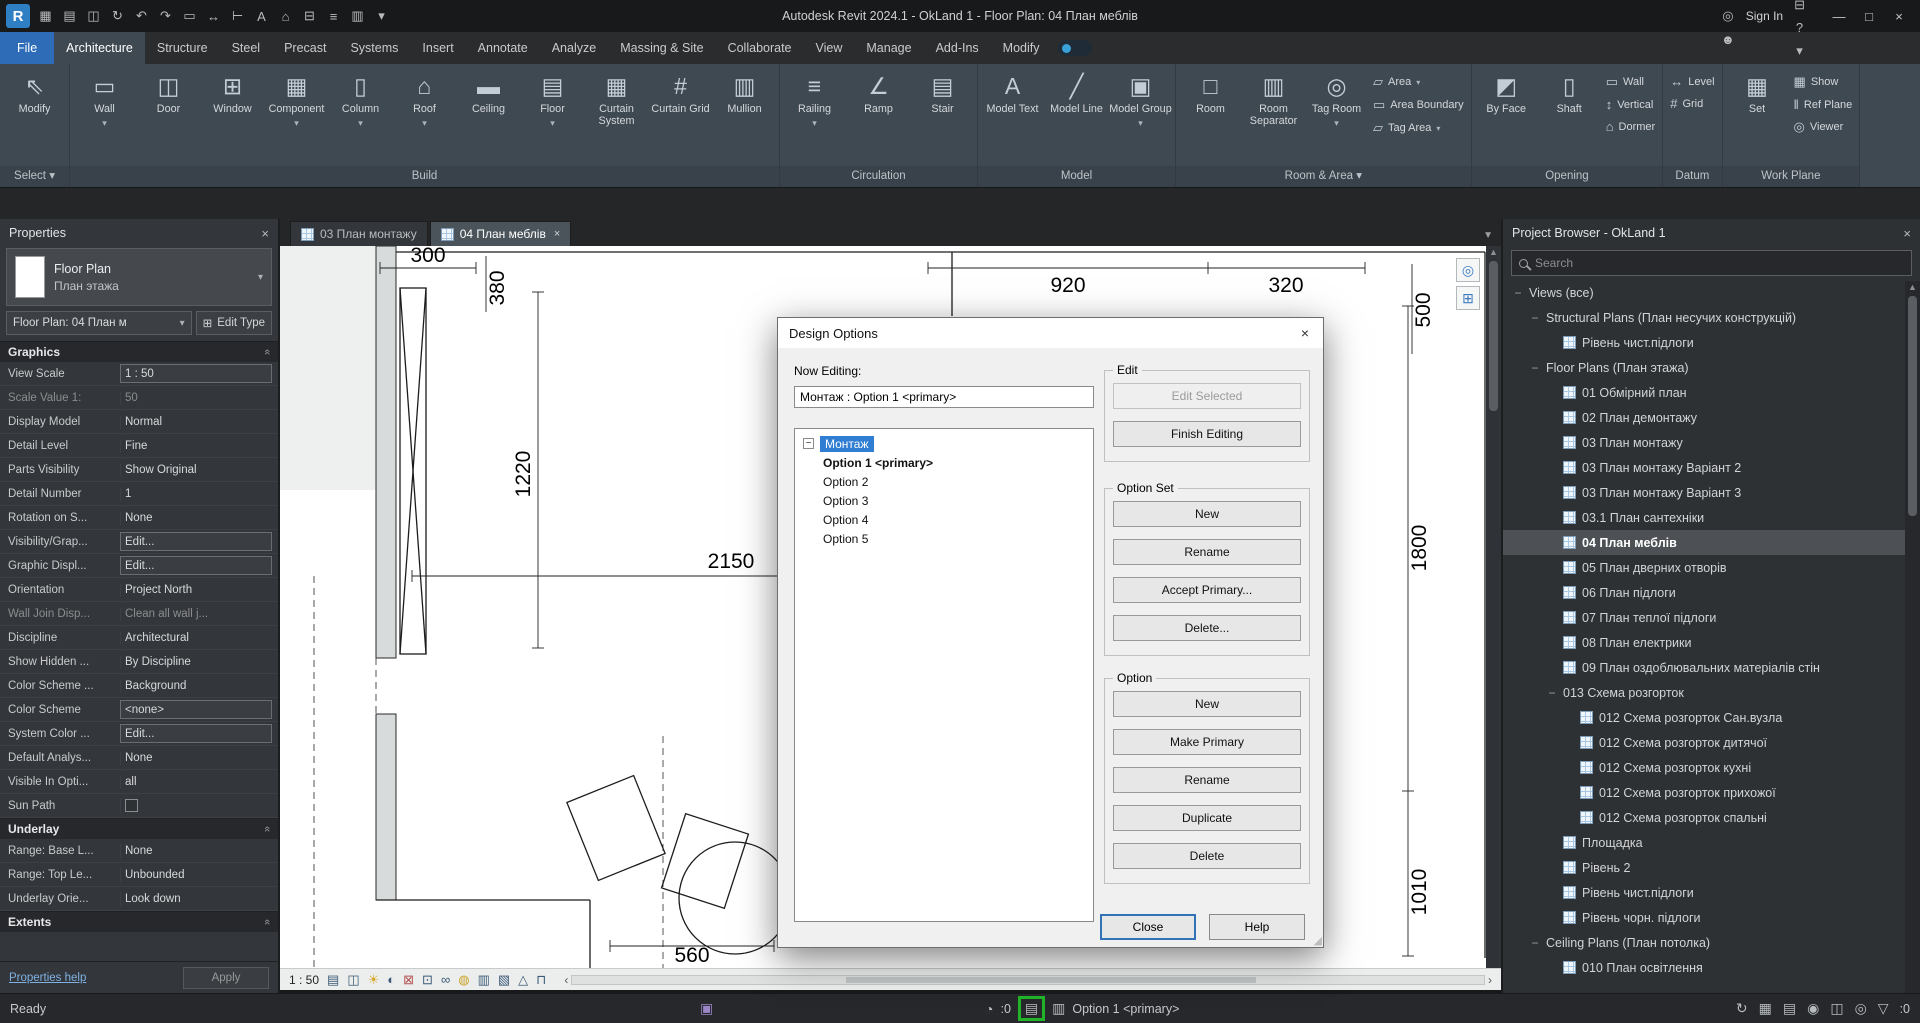 The width and height of the screenshot is (1920, 1023). I want to click on scroll-right-icon: ›, so click(1490, 980).